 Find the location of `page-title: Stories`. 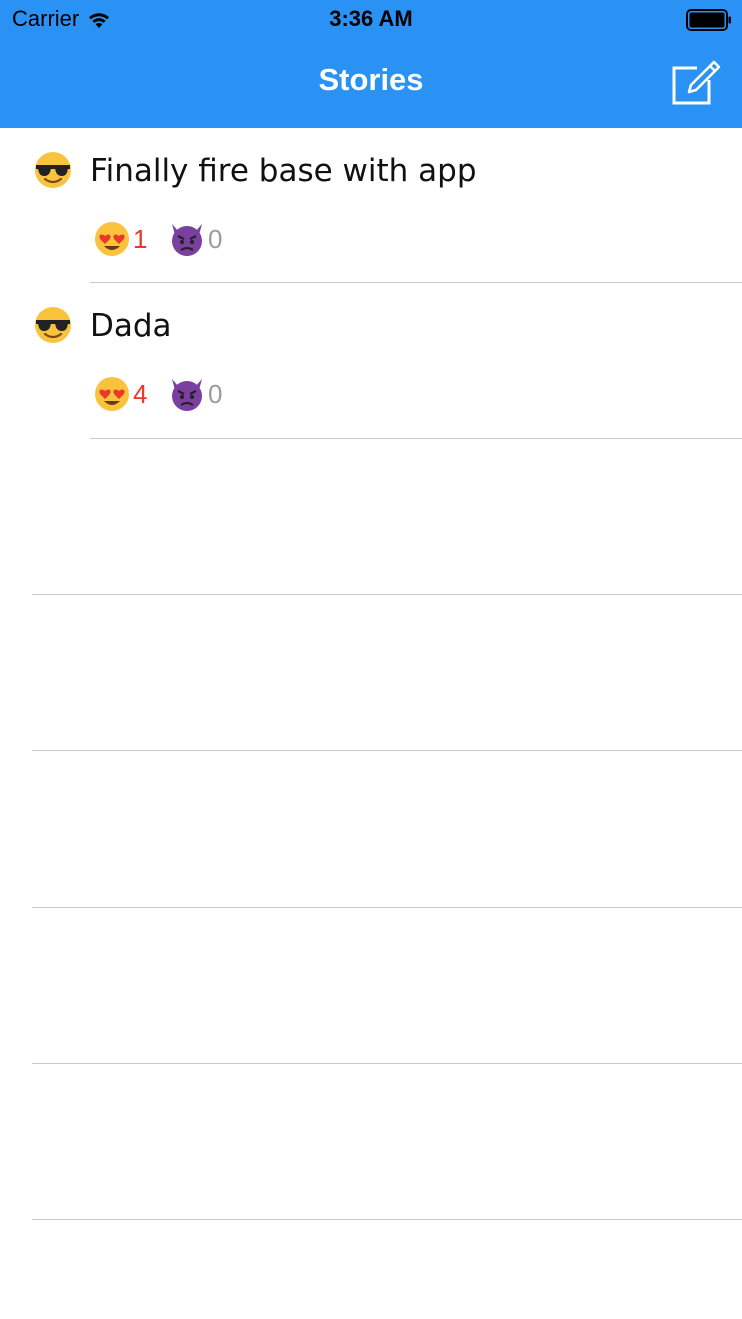

page-title: Stories is located at coordinates (371, 79).